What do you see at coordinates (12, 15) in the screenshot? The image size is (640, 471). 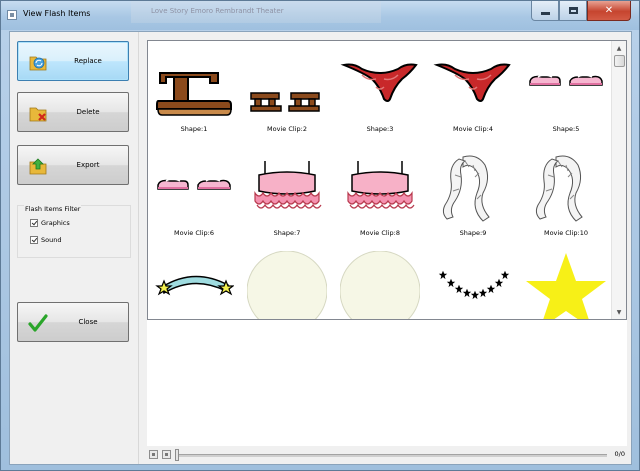 I see `app-icon` at bounding box center [12, 15].